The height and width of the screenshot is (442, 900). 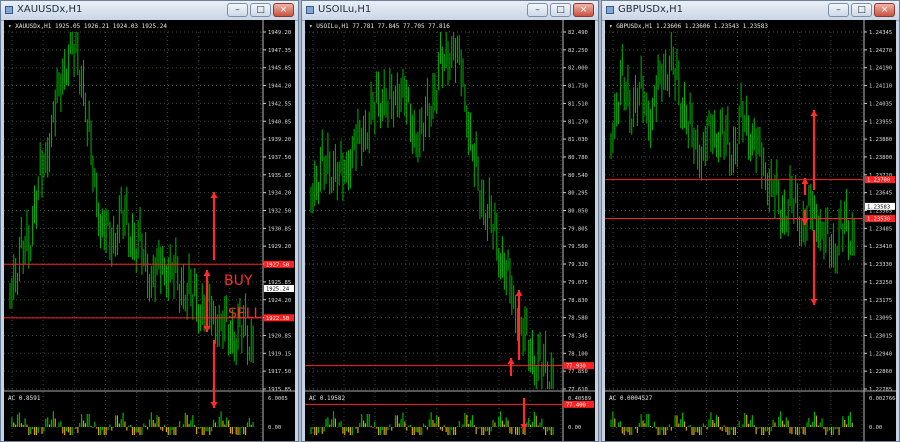 What do you see at coordinates (279, 33) in the screenshot?
I see `price-tick-label: 1949.20` at bounding box center [279, 33].